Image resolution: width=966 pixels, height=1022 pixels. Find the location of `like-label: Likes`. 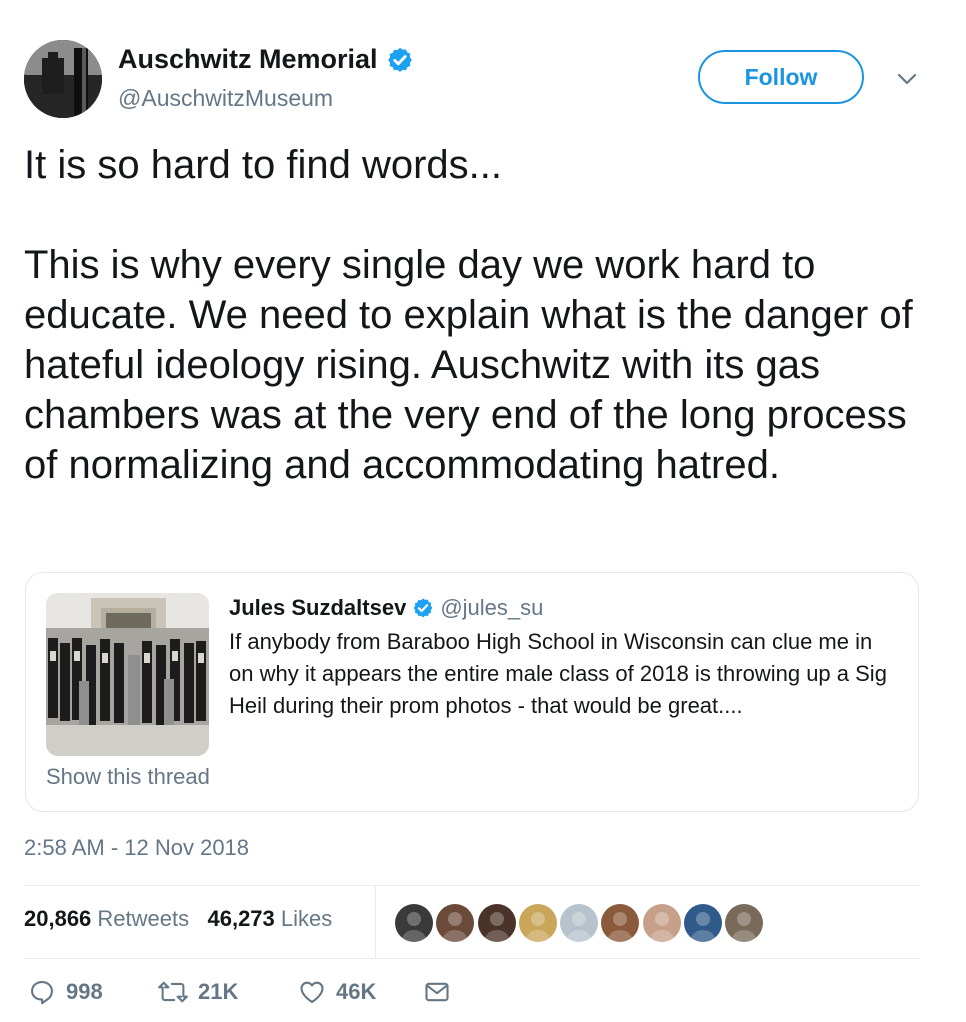

like-label: Likes is located at coordinates (306, 918).